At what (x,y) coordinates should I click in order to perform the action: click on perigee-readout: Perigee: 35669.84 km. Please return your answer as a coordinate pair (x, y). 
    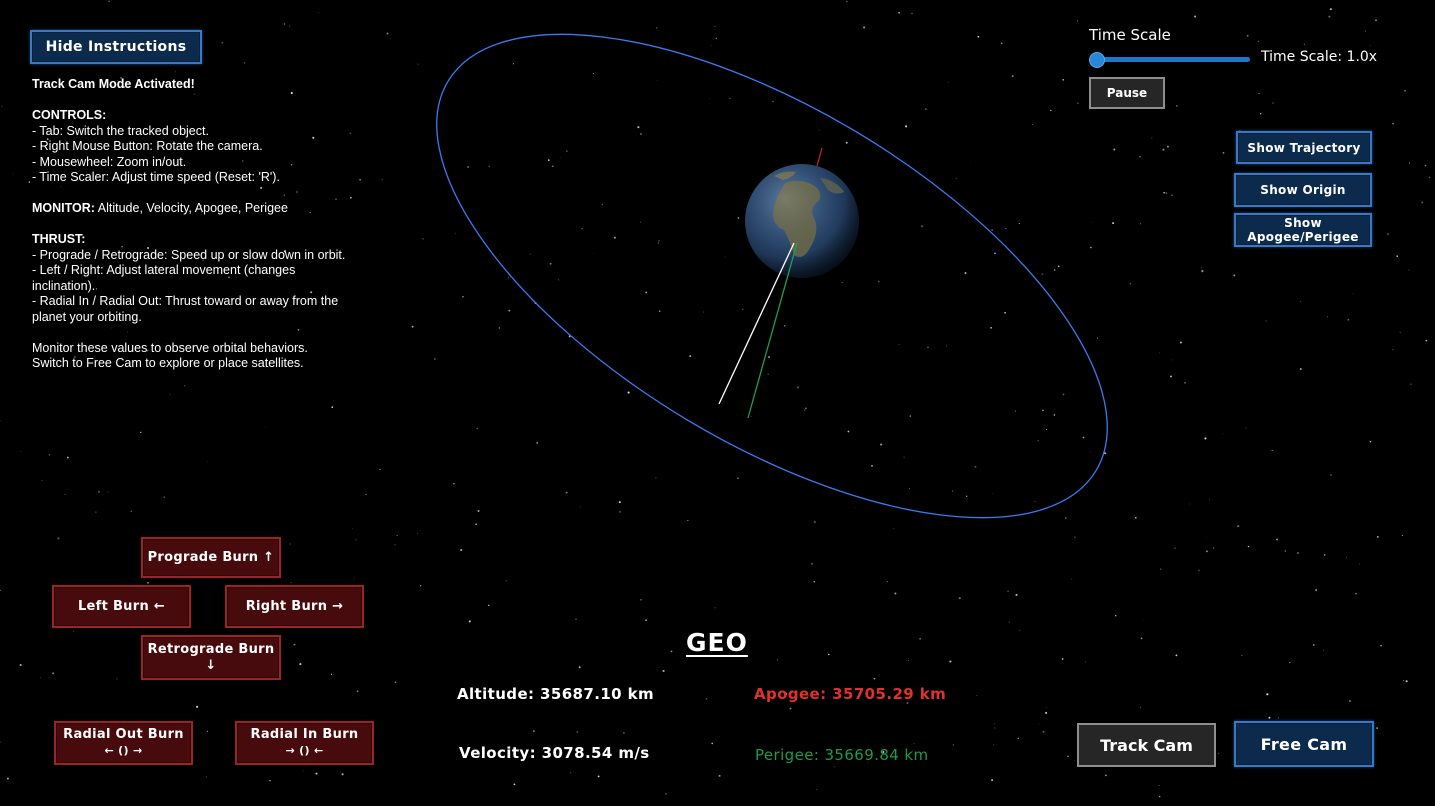
    Looking at the image, I should click on (842, 755).